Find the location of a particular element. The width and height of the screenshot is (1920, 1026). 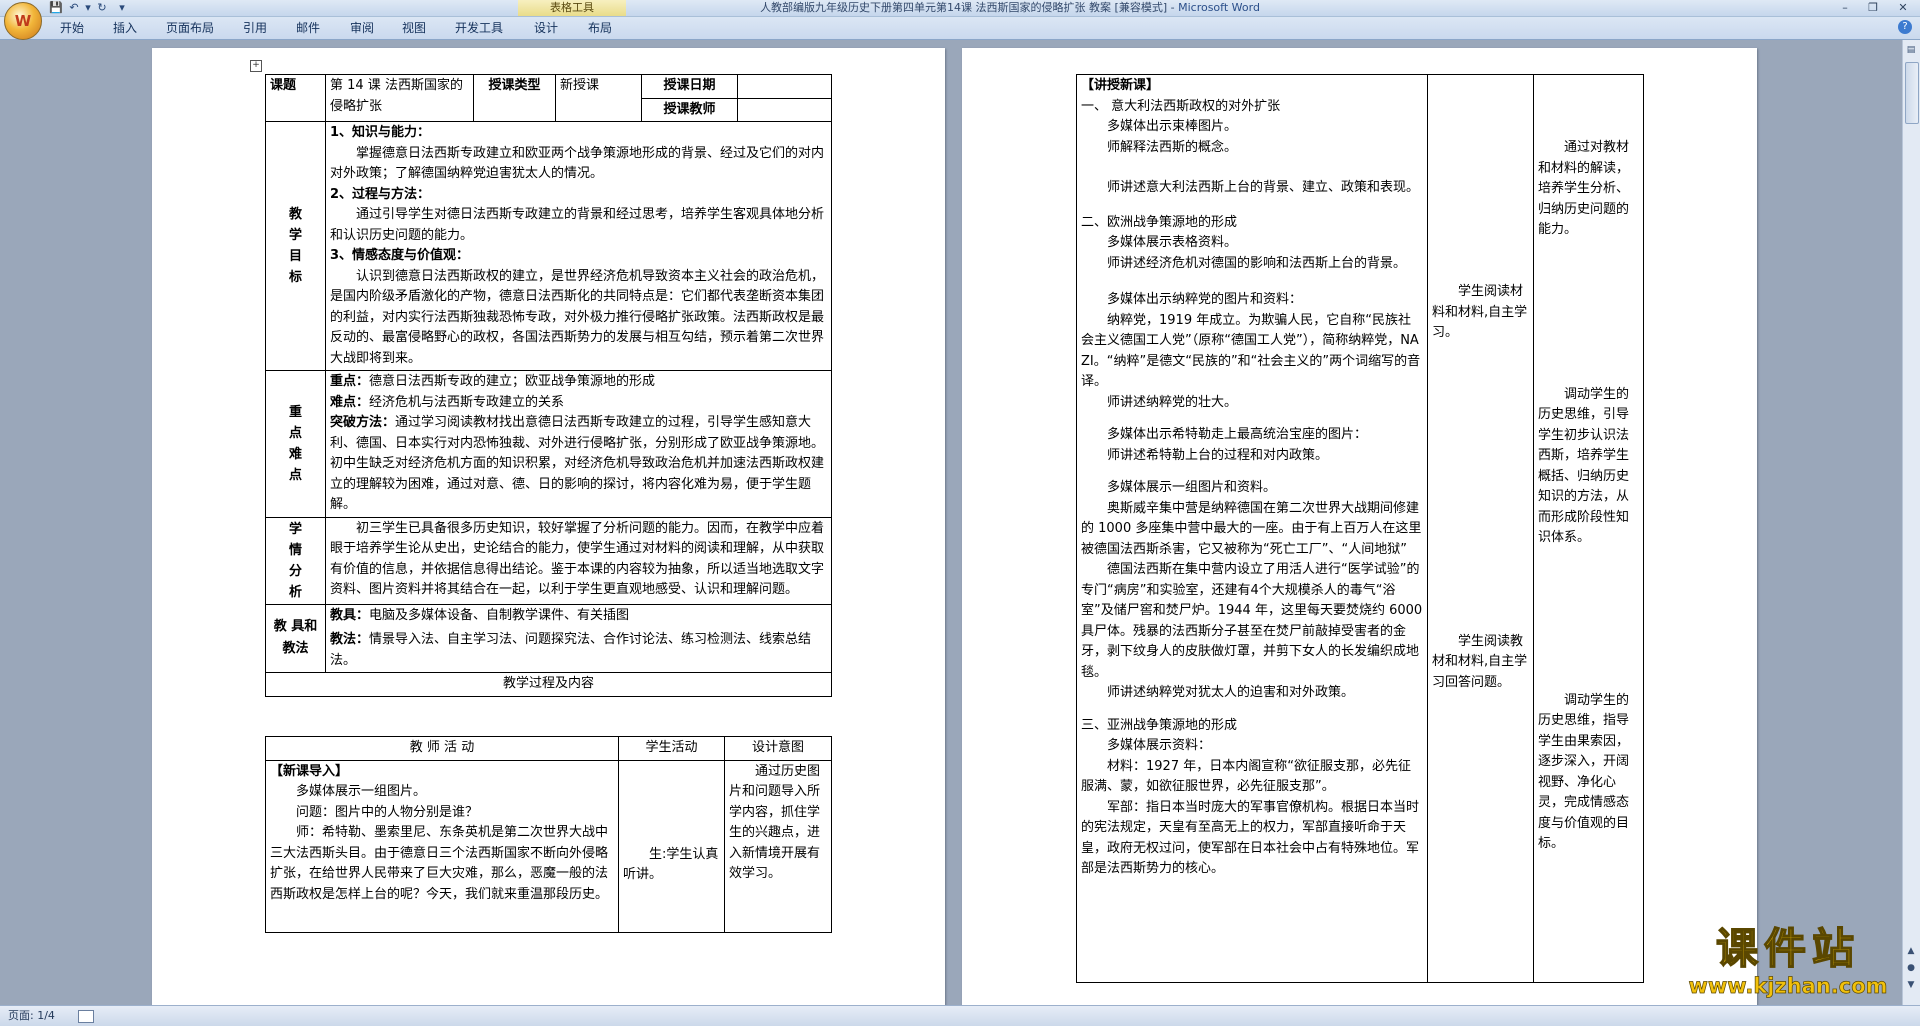

date-label-cell: 授课日期 is located at coordinates (689, 86).